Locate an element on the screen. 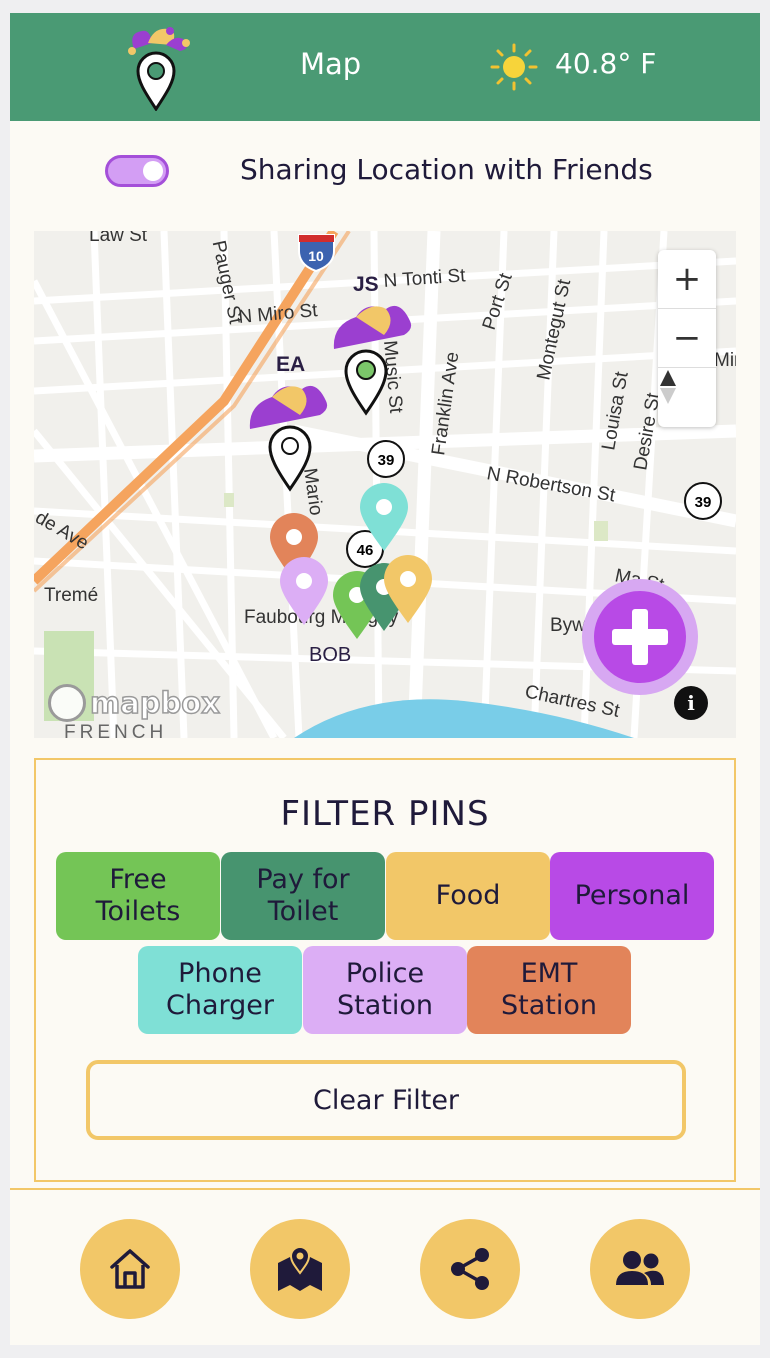  plus-icon is located at coordinates (640, 637).